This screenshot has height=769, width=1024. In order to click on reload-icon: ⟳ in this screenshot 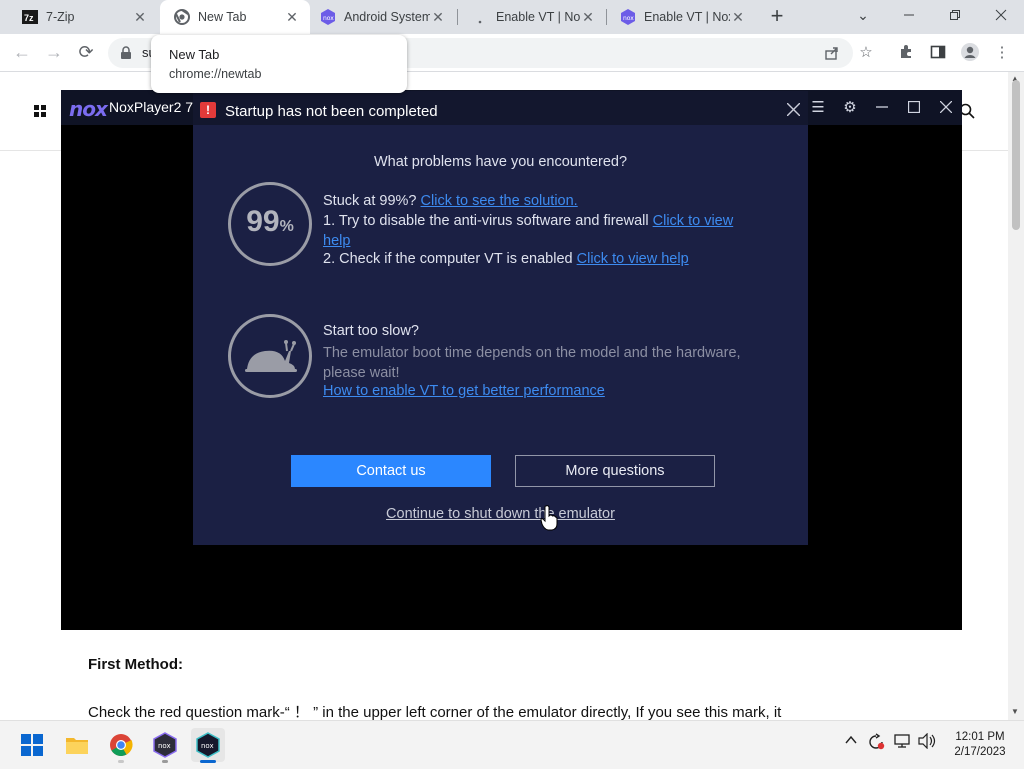, I will do `click(86, 52)`.